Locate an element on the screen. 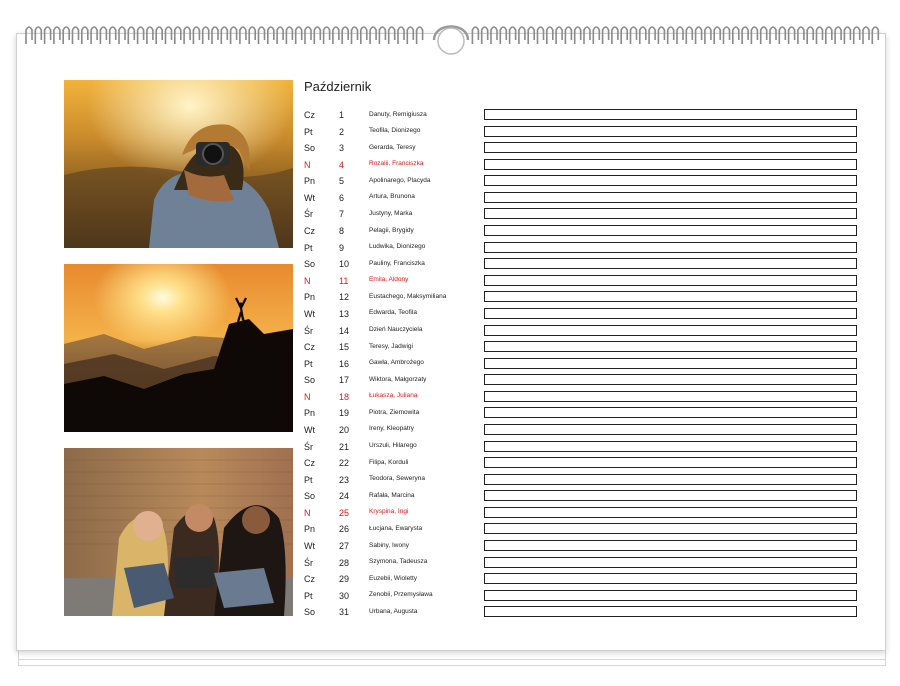 Image resolution: width=900 pixels, height=686 pixels. day-of-week: N is located at coordinates (307, 512).